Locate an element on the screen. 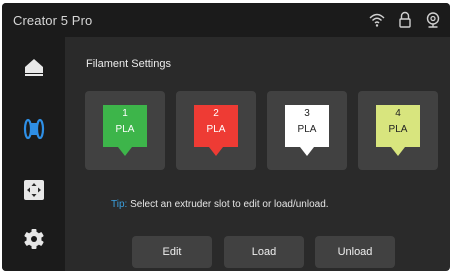 The image size is (452, 274). tip-label: Tip: is located at coordinates (119, 204).